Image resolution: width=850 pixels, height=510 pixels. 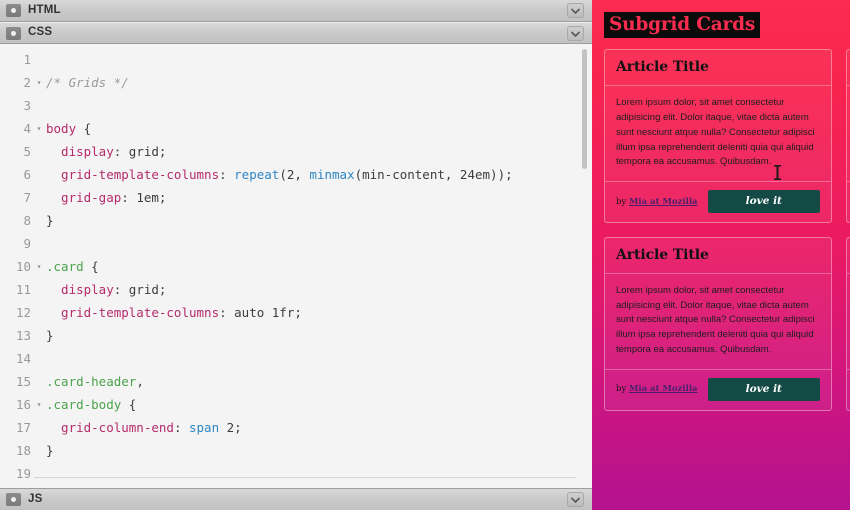 What do you see at coordinates (575, 499) in the screenshot?
I see `chevron-down-icon-js` at bounding box center [575, 499].